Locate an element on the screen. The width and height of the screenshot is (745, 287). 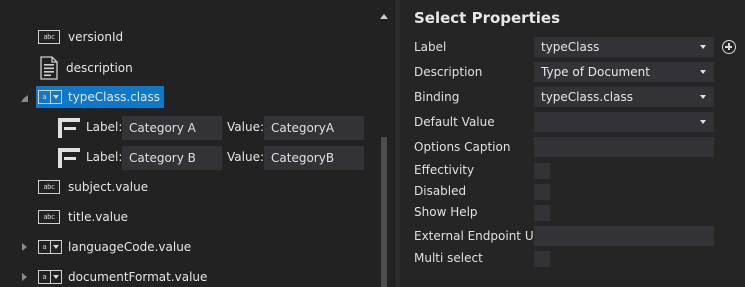
tree-item-label: versionId is located at coordinates (96, 37).